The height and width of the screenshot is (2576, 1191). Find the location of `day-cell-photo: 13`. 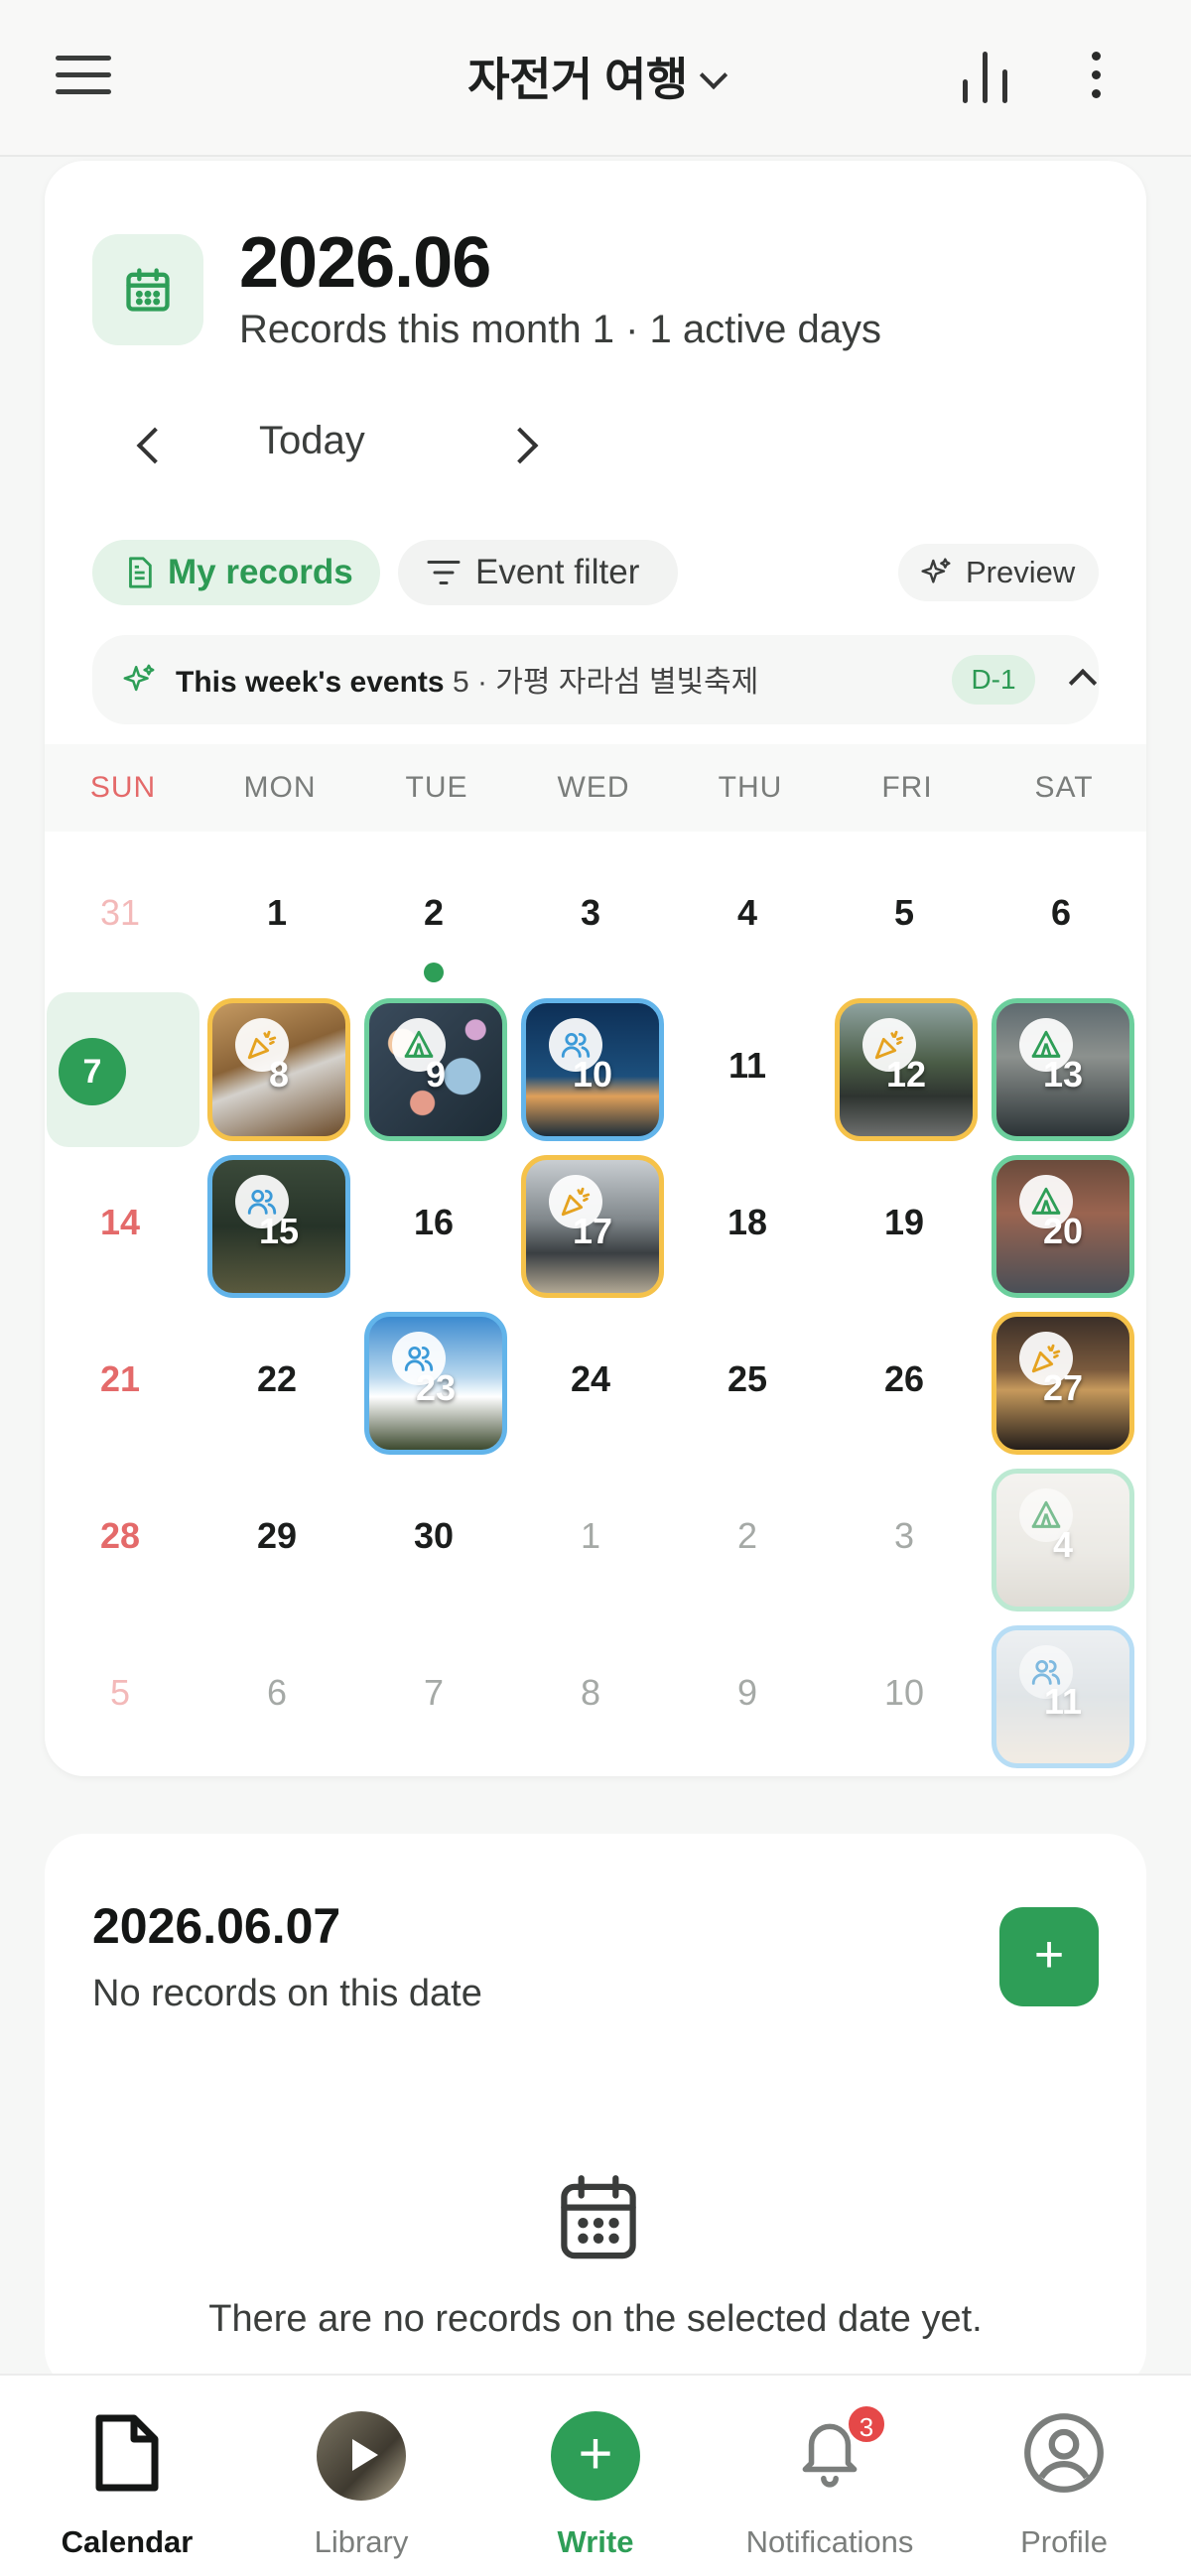

day-cell-photo: 13 is located at coordinates (1063, 1070).